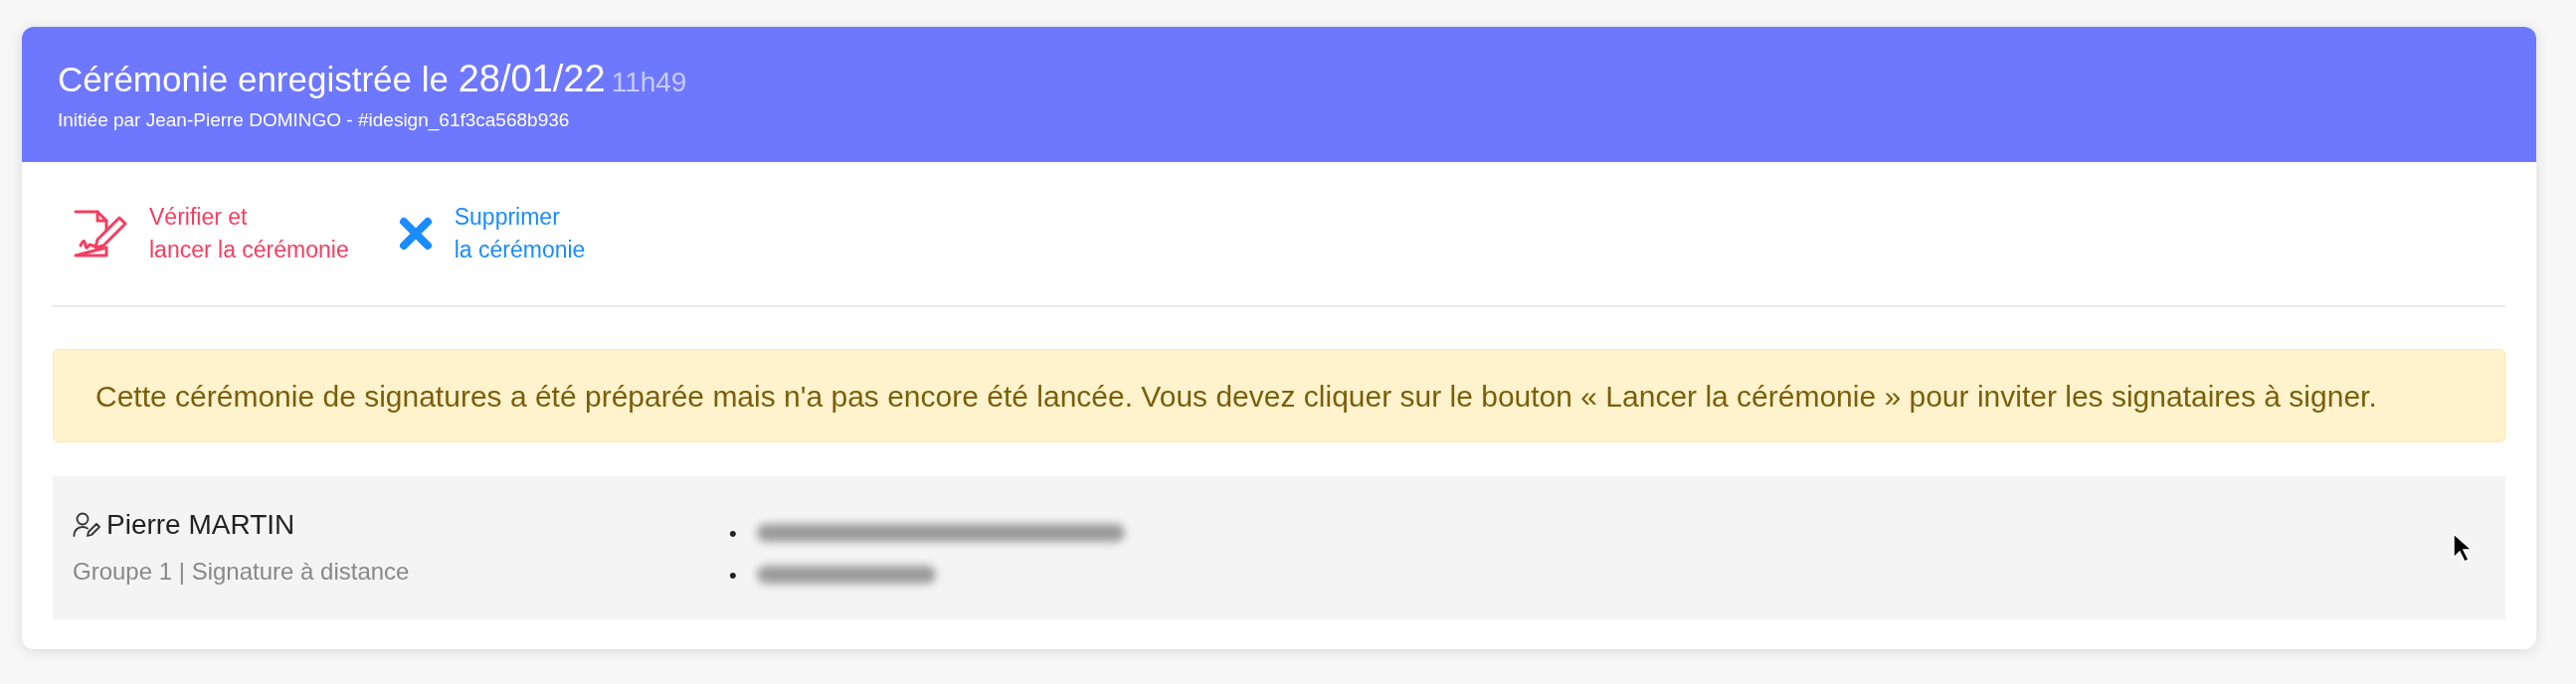 This screenshot has width=2576, height=684. I want to click on warning-alert: Cette cérémonie de signatures a été préparée mais n'a pas encore été lancée. Vous devez cliquer sur le bouton « Lancer la cérémonie » pour inviter les signataires à signer., so click(1279, 395).